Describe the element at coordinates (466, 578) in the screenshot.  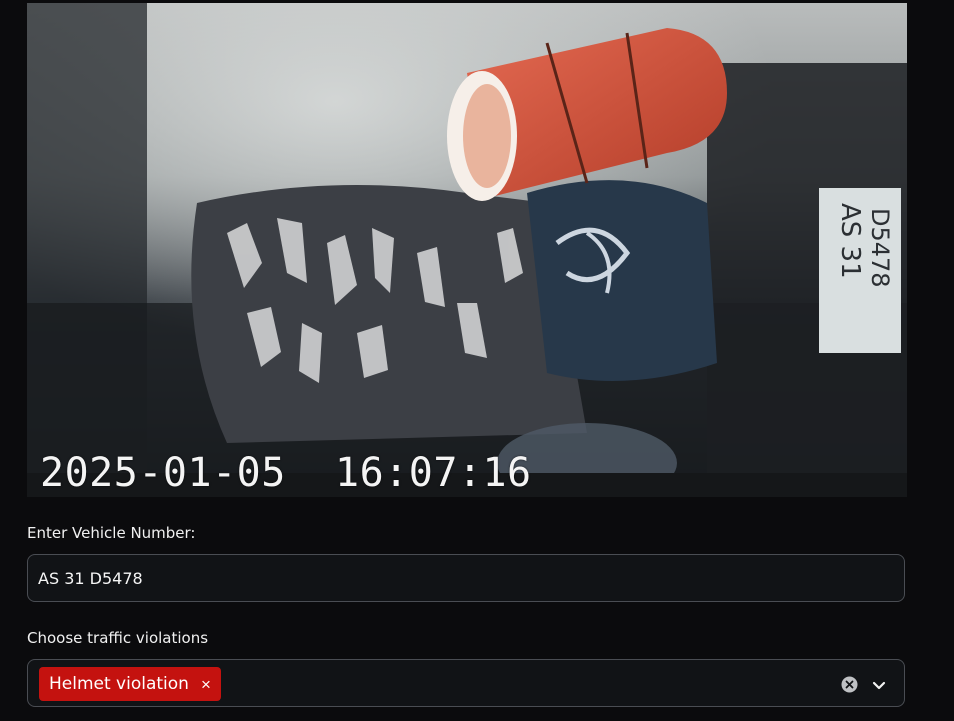
I see `vehicle-number-input: AS 31 D5478` at that location.